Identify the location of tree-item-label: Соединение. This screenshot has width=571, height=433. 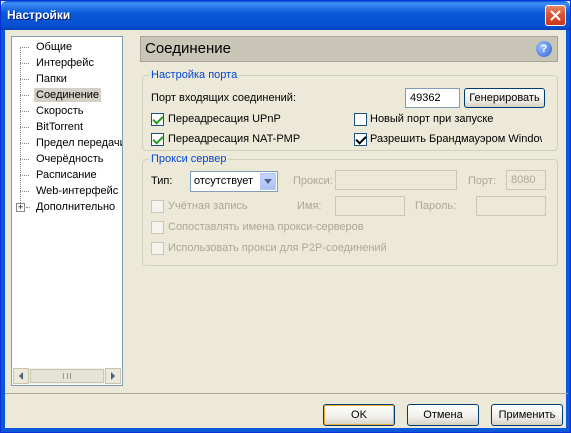
(68, 95).